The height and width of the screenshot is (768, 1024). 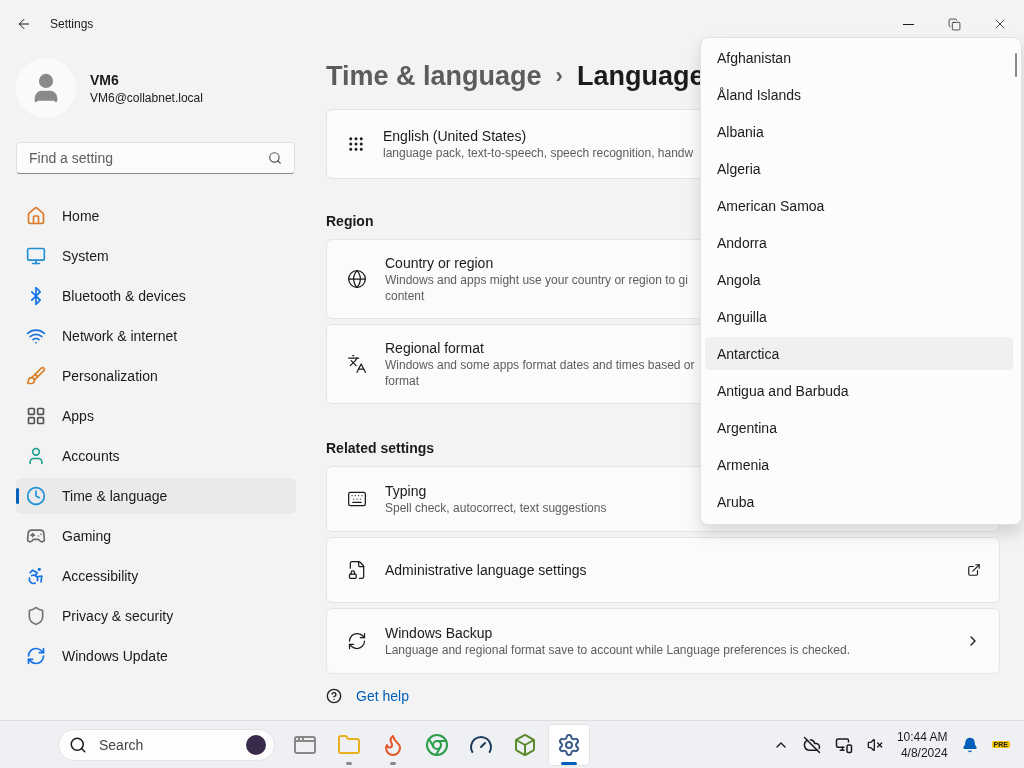 What do you see at coordinates (525, 744) in the screenshot?
I see `cube-icon` at bounding box center [525, 744].